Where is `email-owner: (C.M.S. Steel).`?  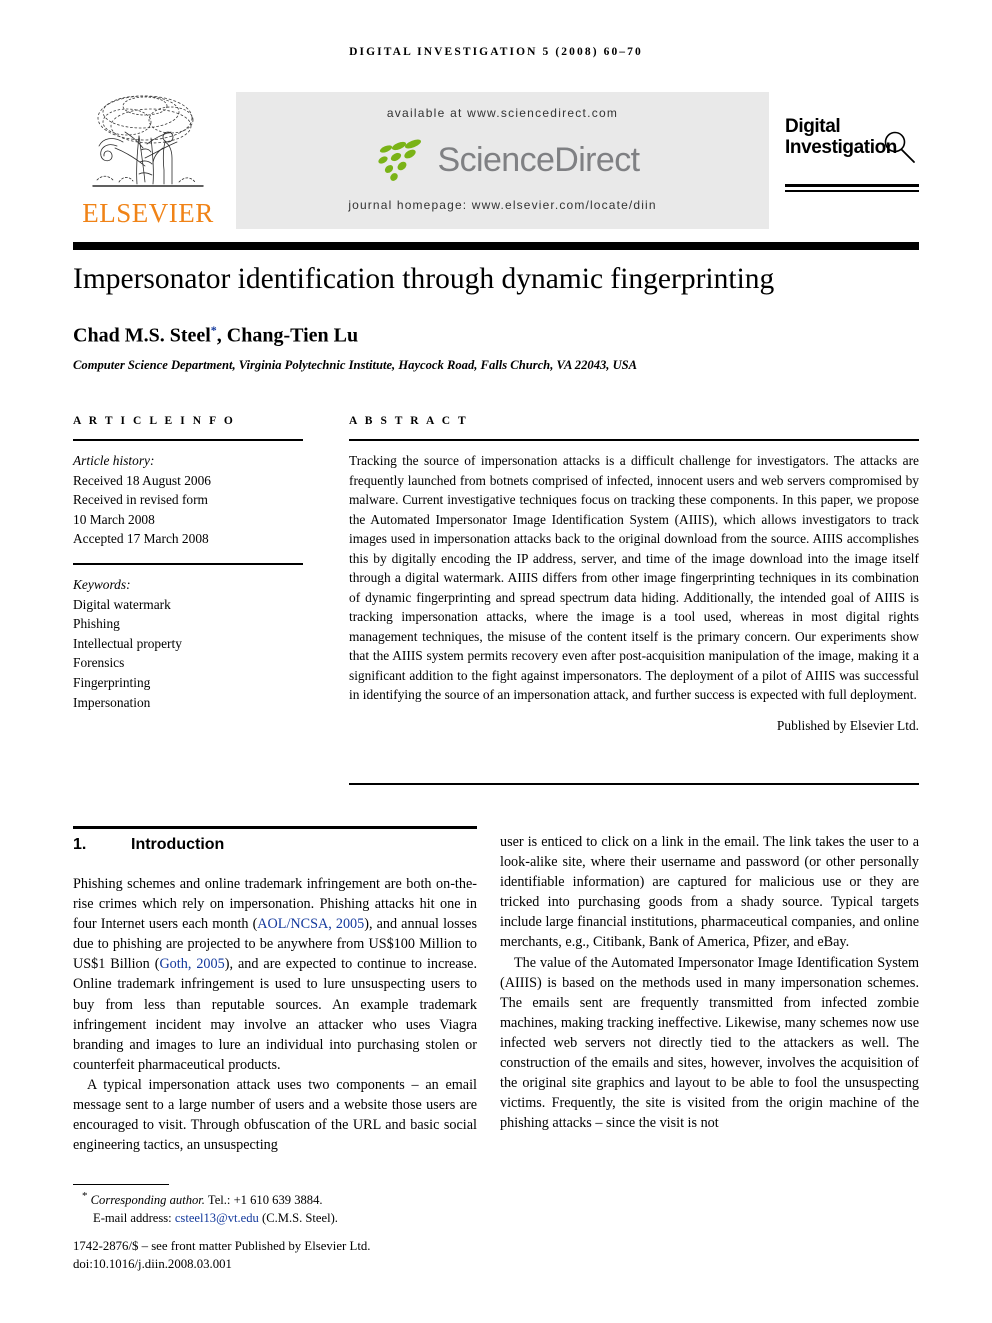 email-owner: (C.M.S. Steel). is located at coordinates (300, 1217).